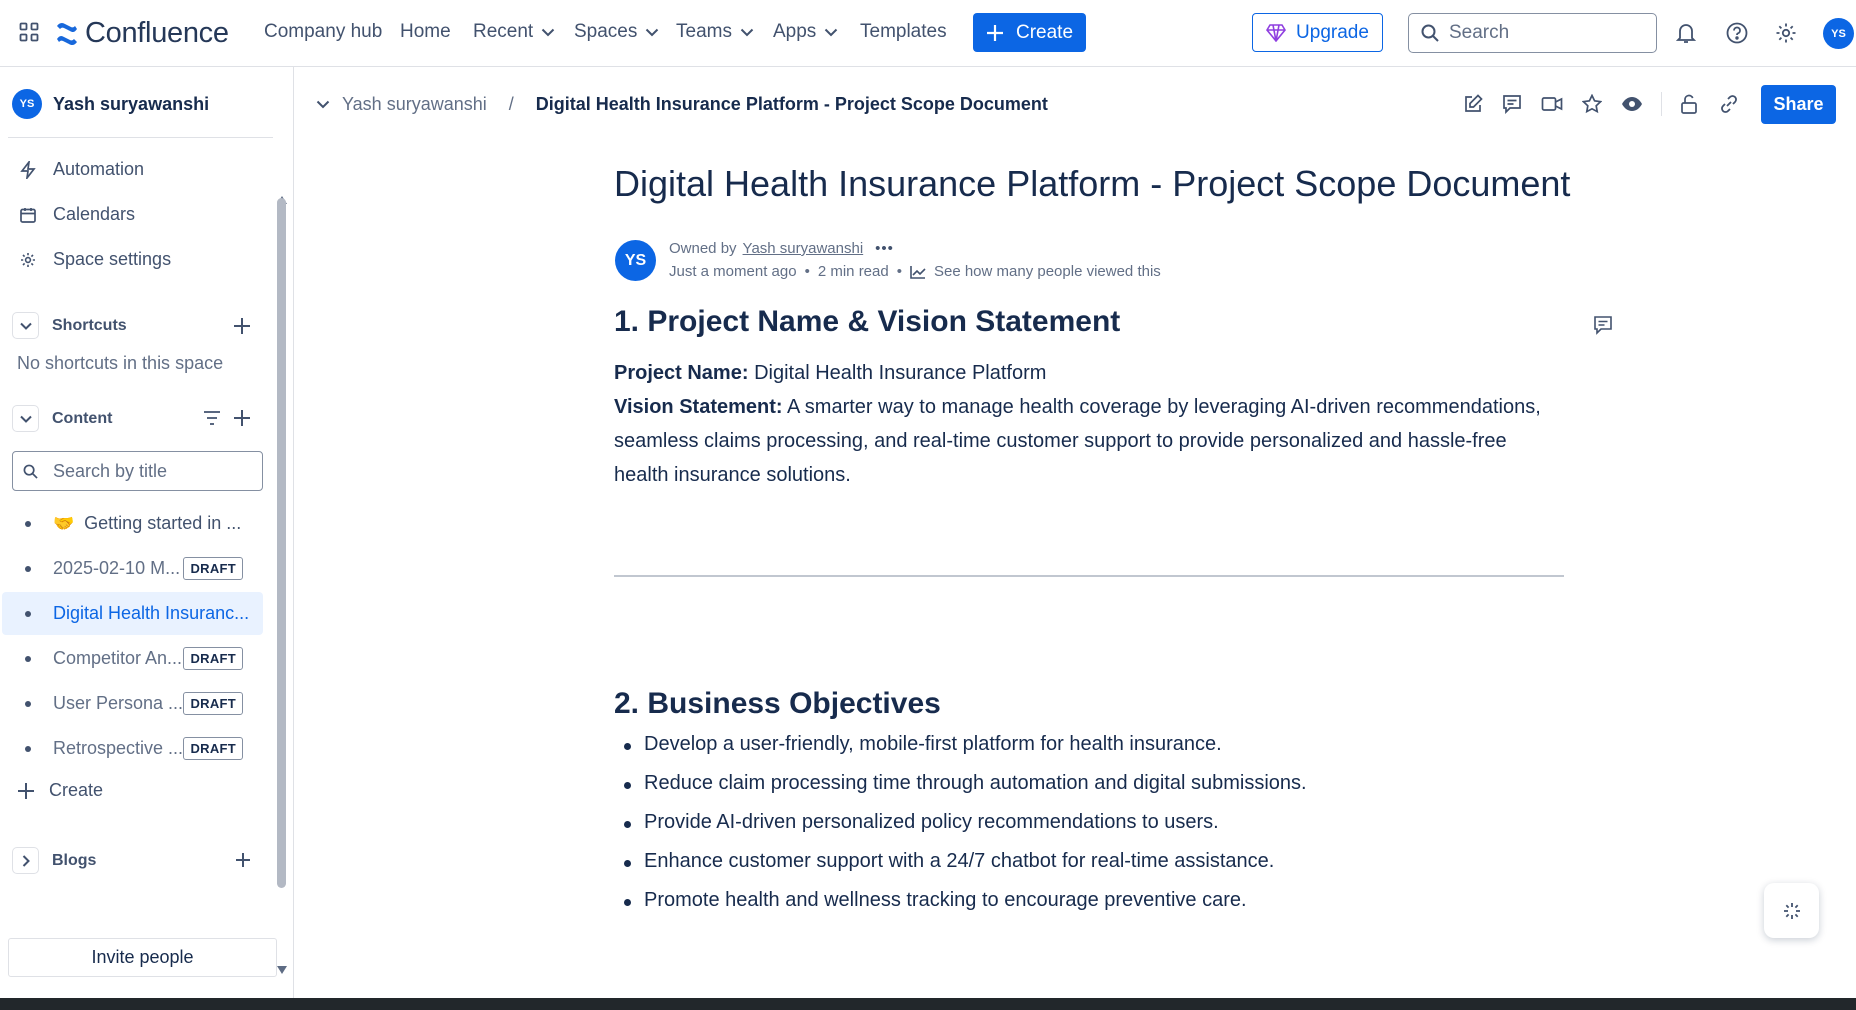 This screenshot has width=1856, height=1010. What do you see at coordinates (132, 568) in the screenshot?
I see `page-tree-item: 2025-02-10 M... DRAFT` at bounding box center [132, 568].